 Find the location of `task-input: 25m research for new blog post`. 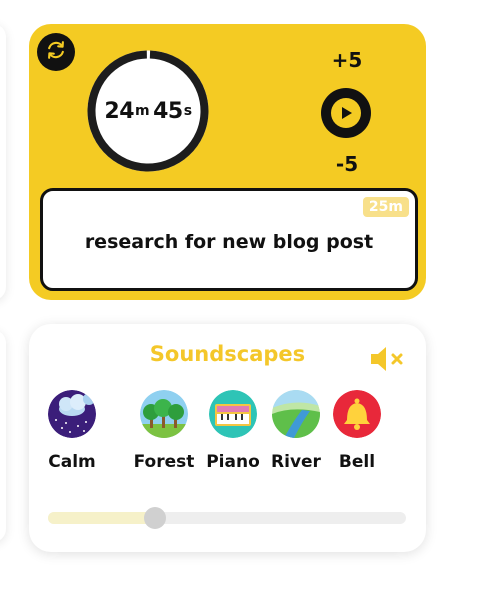

task-input: 25m research for new blog post is located at coordinates (229, 239).